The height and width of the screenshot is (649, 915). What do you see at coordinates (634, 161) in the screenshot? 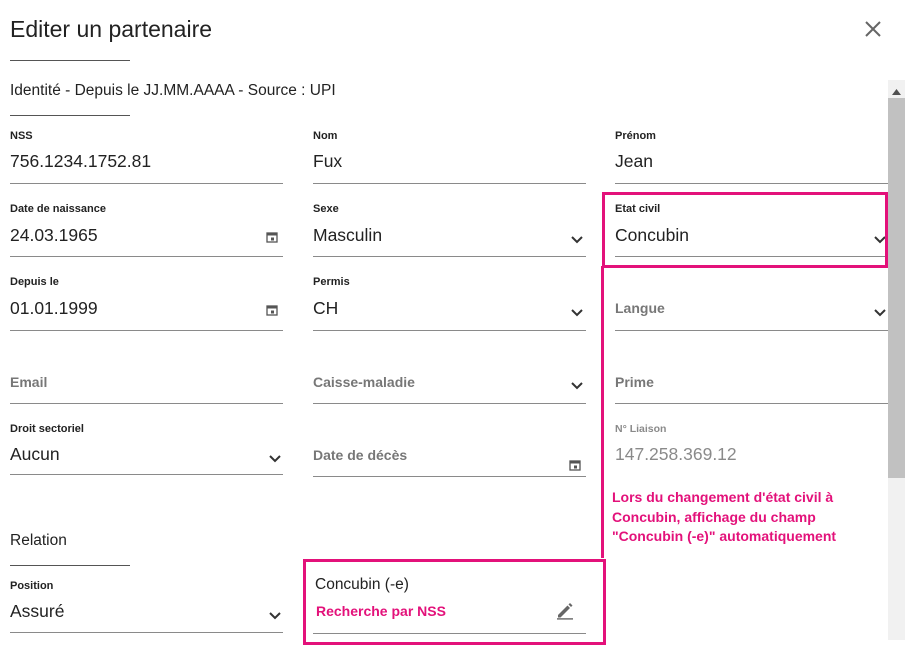
I see `prenom-value: Jean` at bounding box center [634, 161].